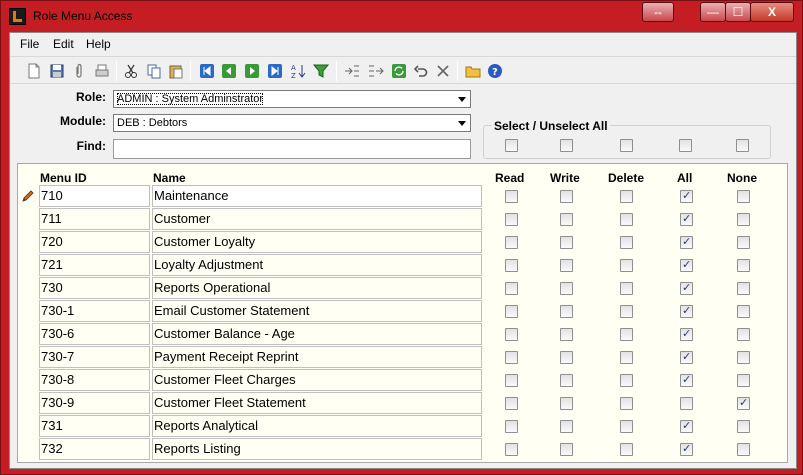  What do you see at coordinates (495, 71) in the screenshot?
I see `help-icon: ?` at bounding box center [495, 71].